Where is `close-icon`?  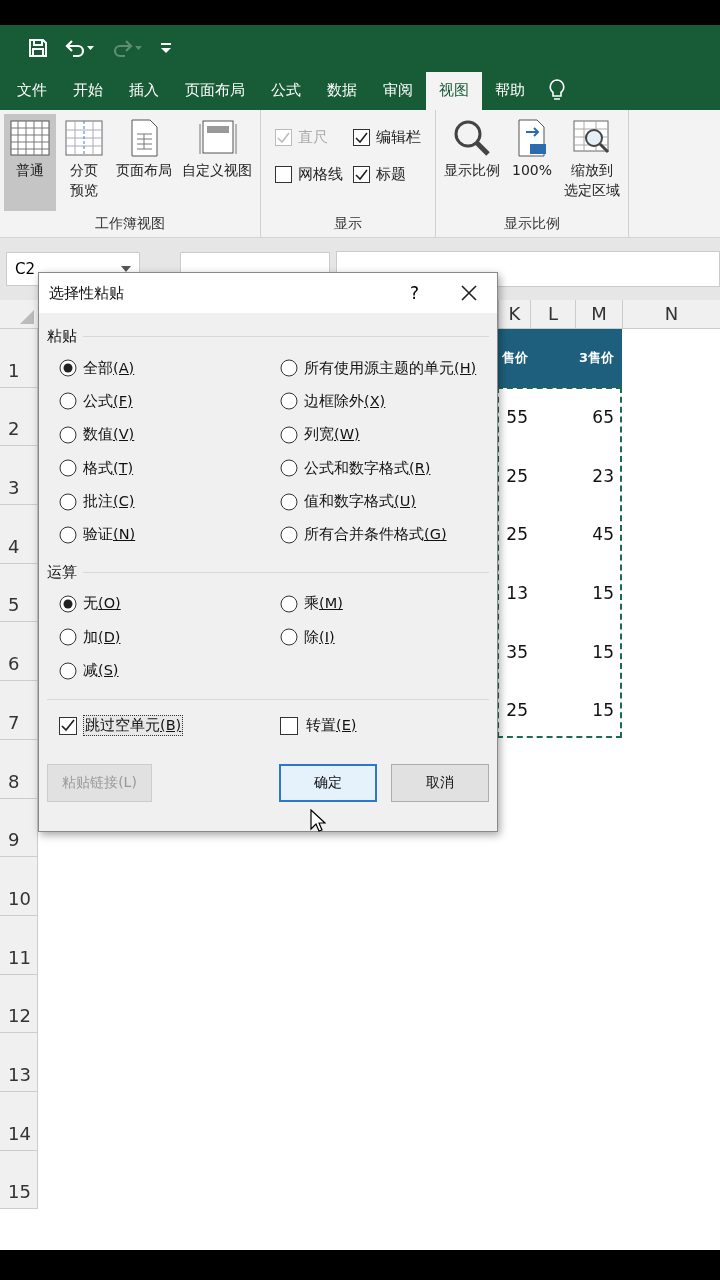 close-icon is located at coordinates (469, 293).